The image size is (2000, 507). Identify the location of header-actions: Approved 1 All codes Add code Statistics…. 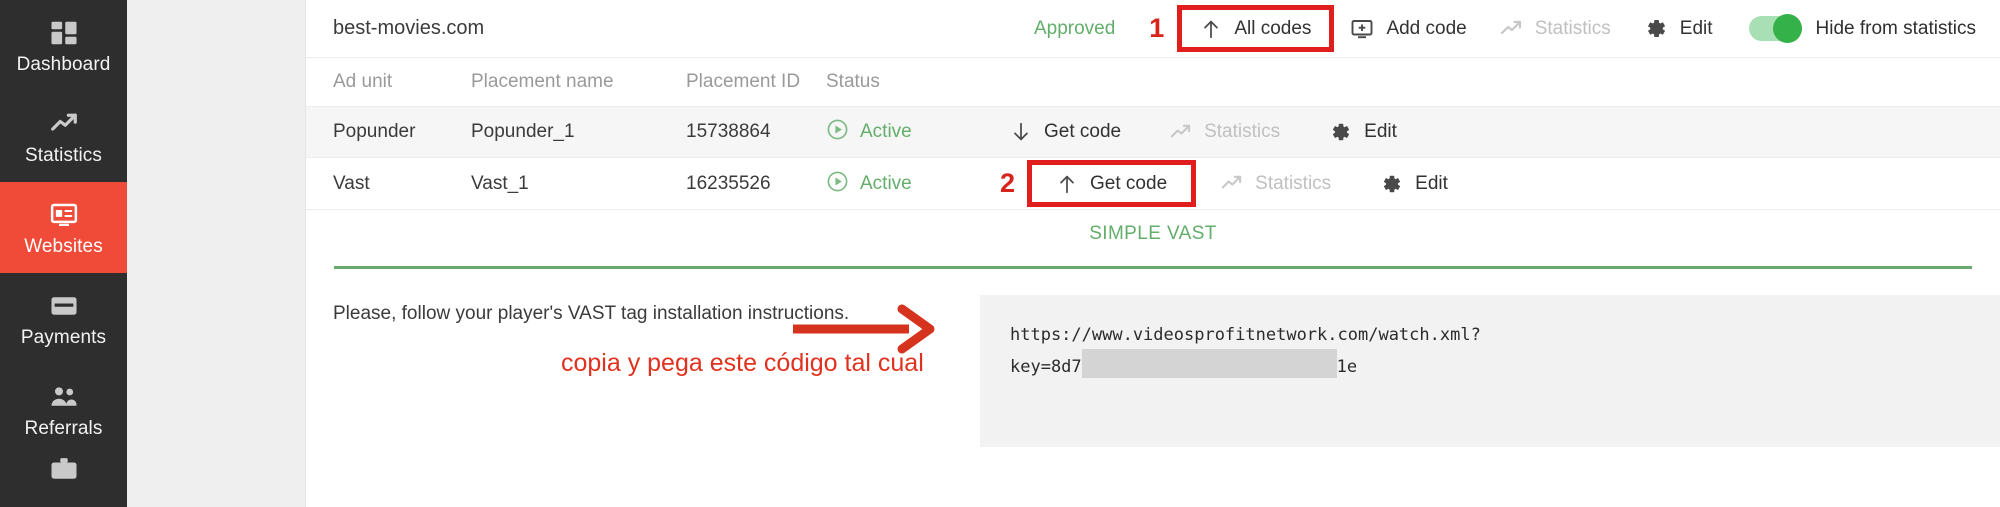
(1512, 28).